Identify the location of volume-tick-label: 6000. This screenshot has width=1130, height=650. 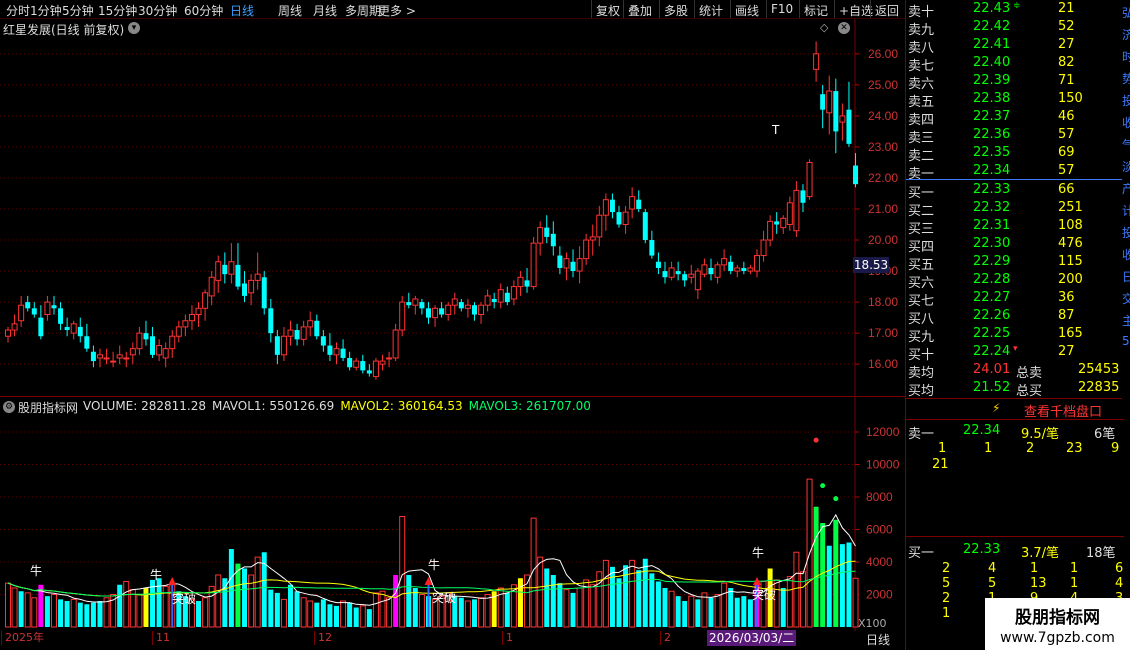
(879, 530).